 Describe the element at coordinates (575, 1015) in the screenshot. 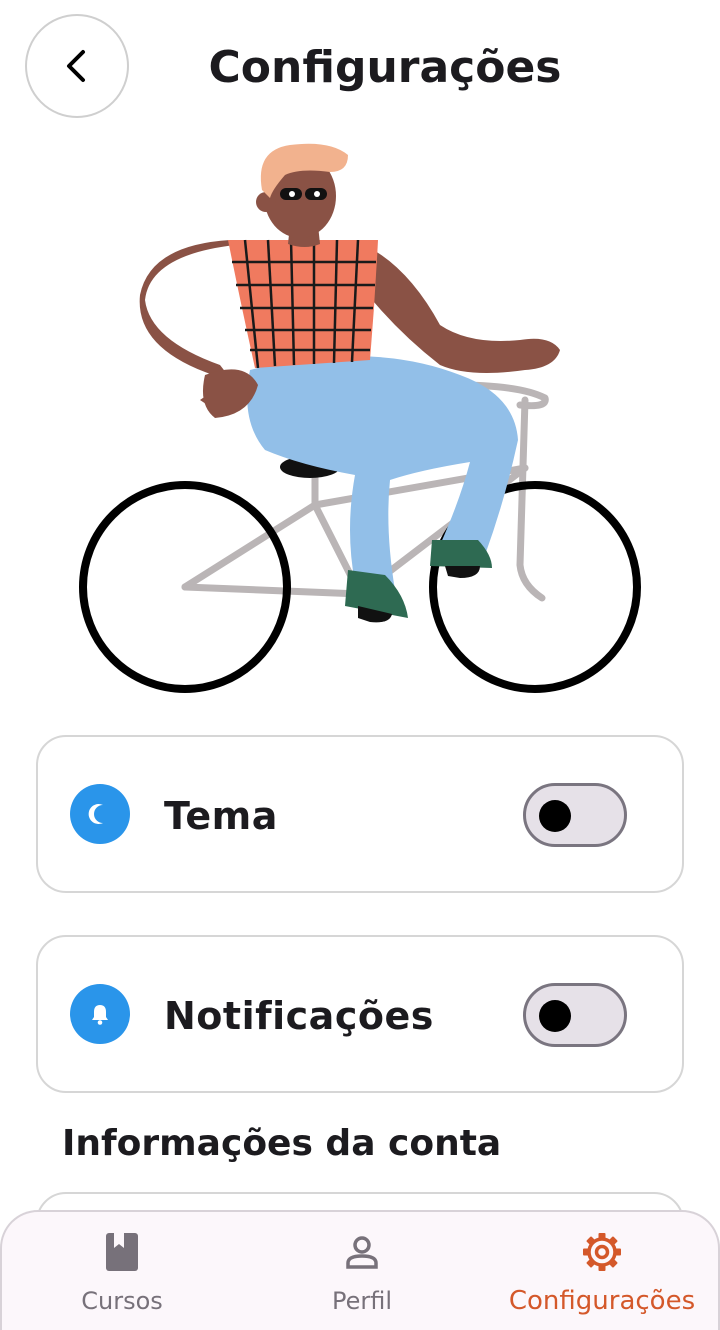

I see `notifications-toggle` at that location.